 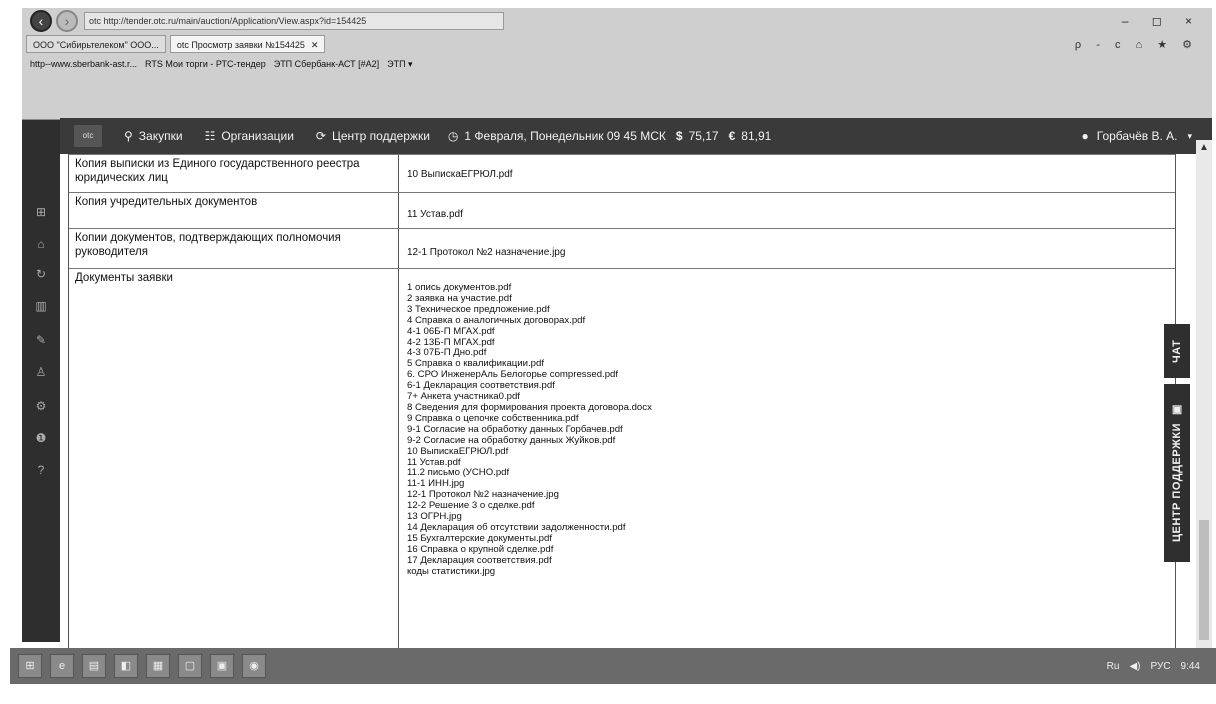 What do you see at coordinates (257, 136) in the screenshot?
I see `nav-link-label: Организации` at bounding box center [257, 136].